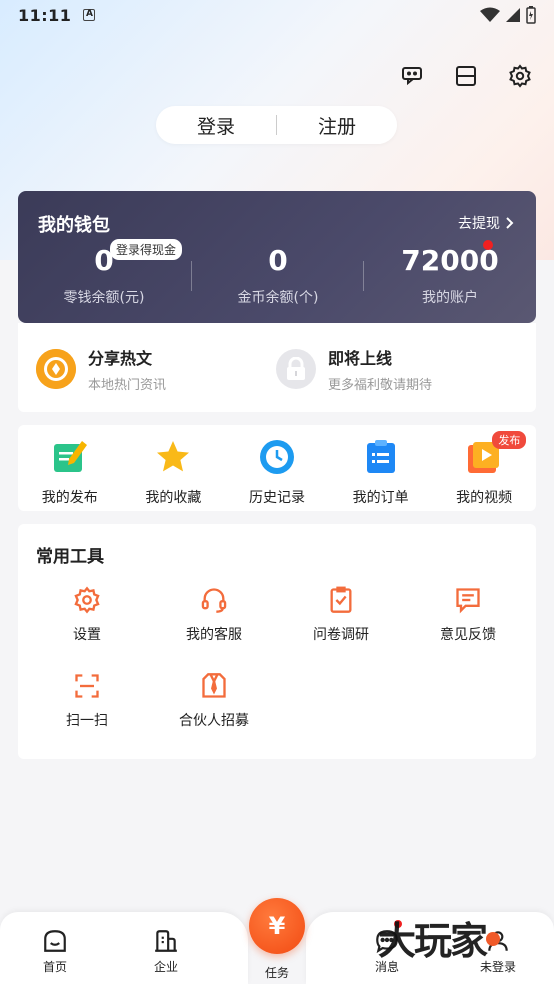 This screenshot has height=984, width=554. I want to click on home-icon, so click(55, 941).